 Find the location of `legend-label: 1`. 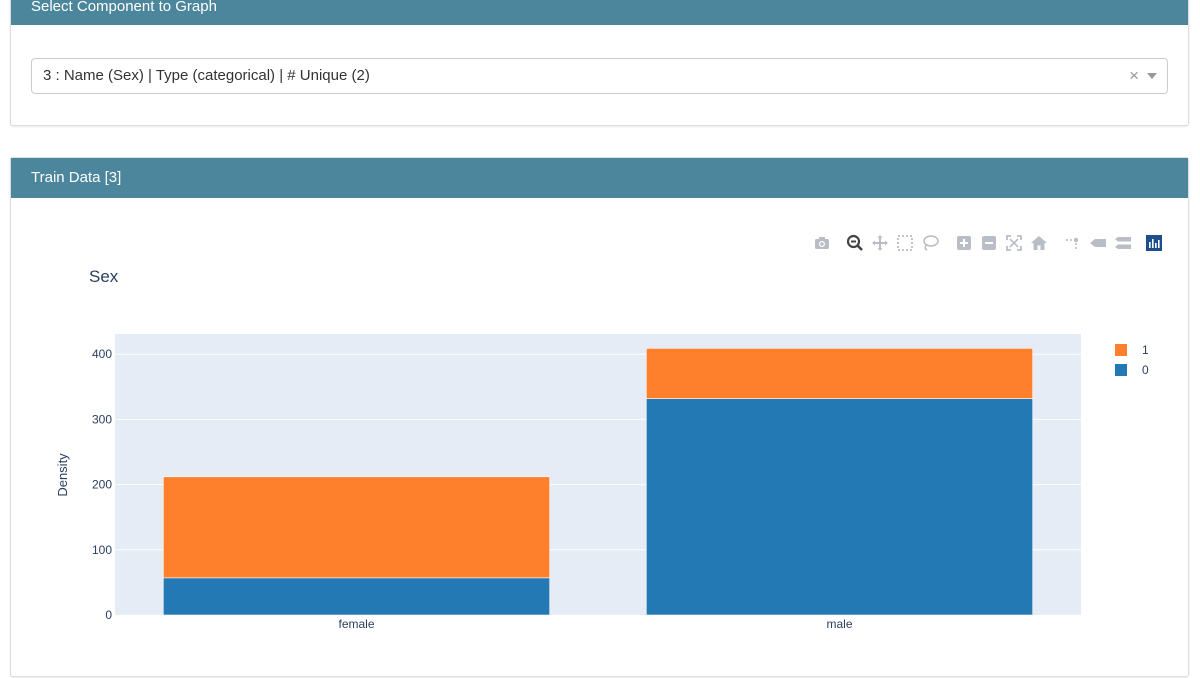

legend-label: 1 is located at coordinates (1145, 350).